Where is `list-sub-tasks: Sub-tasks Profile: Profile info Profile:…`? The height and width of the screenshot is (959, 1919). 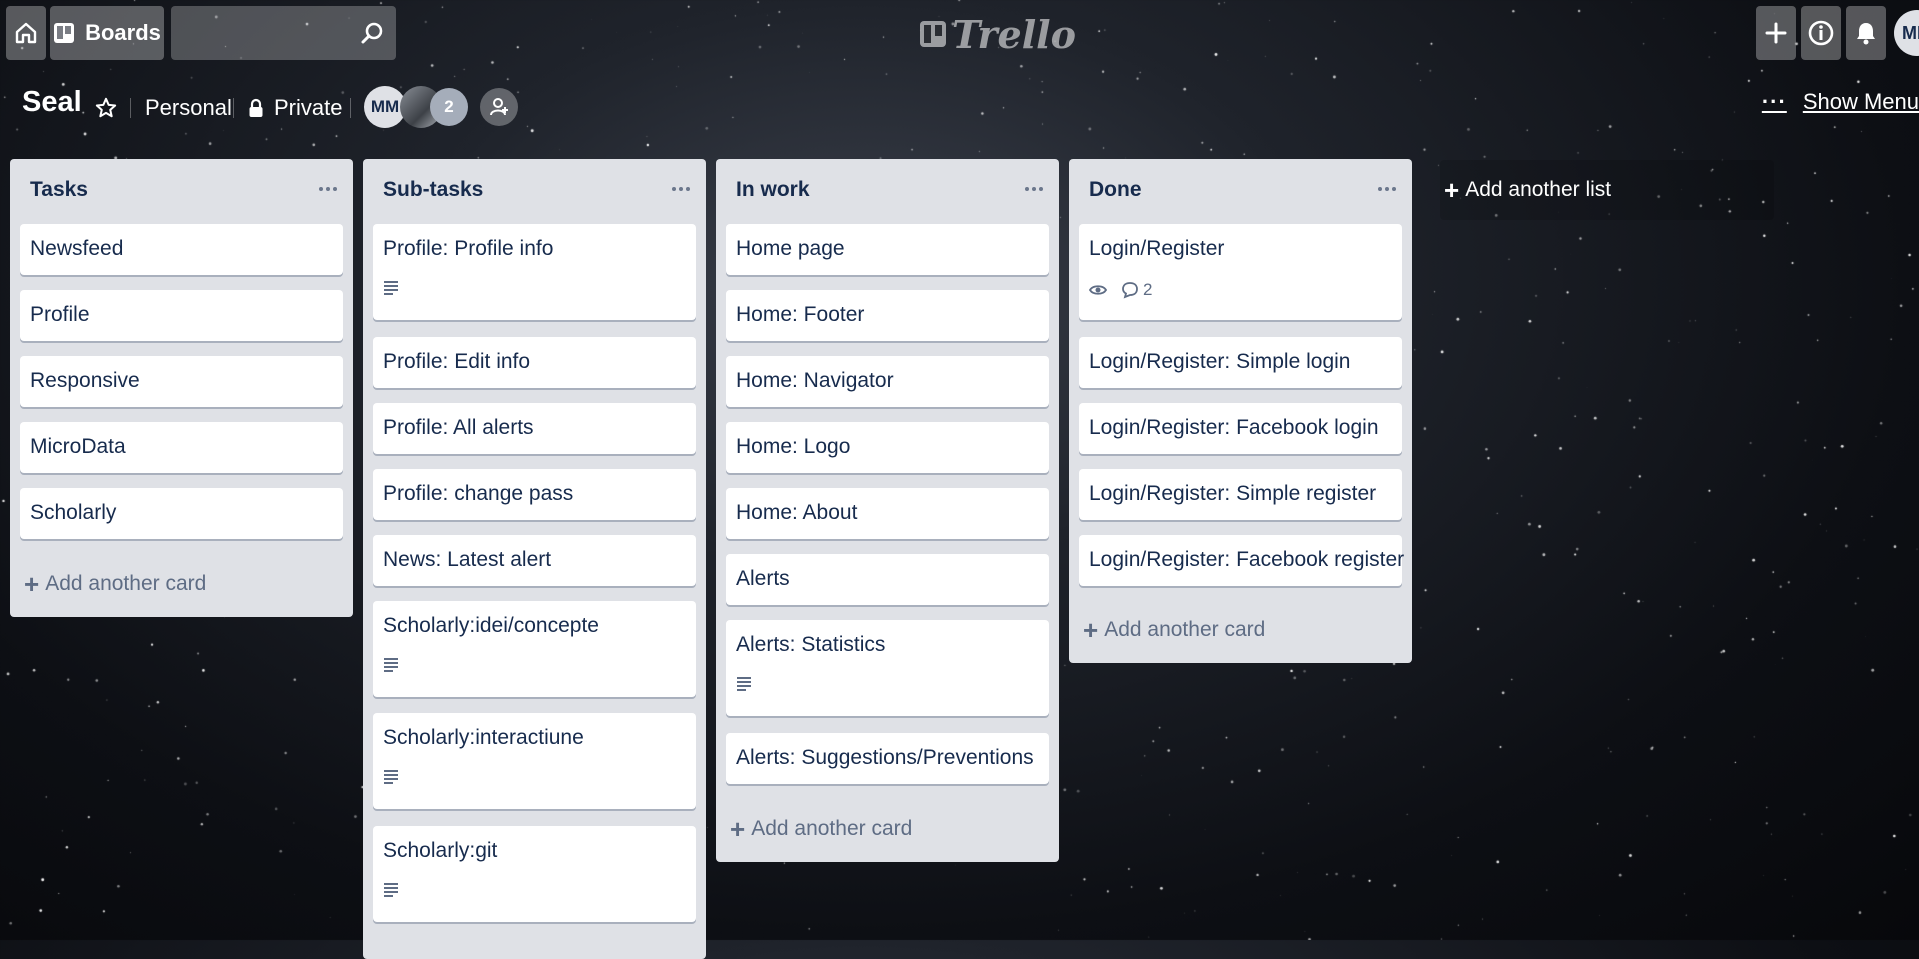 list-sub-tasks: Sub-tasks Profile: Profile info Profile:… is located at coordinates (534, 559).